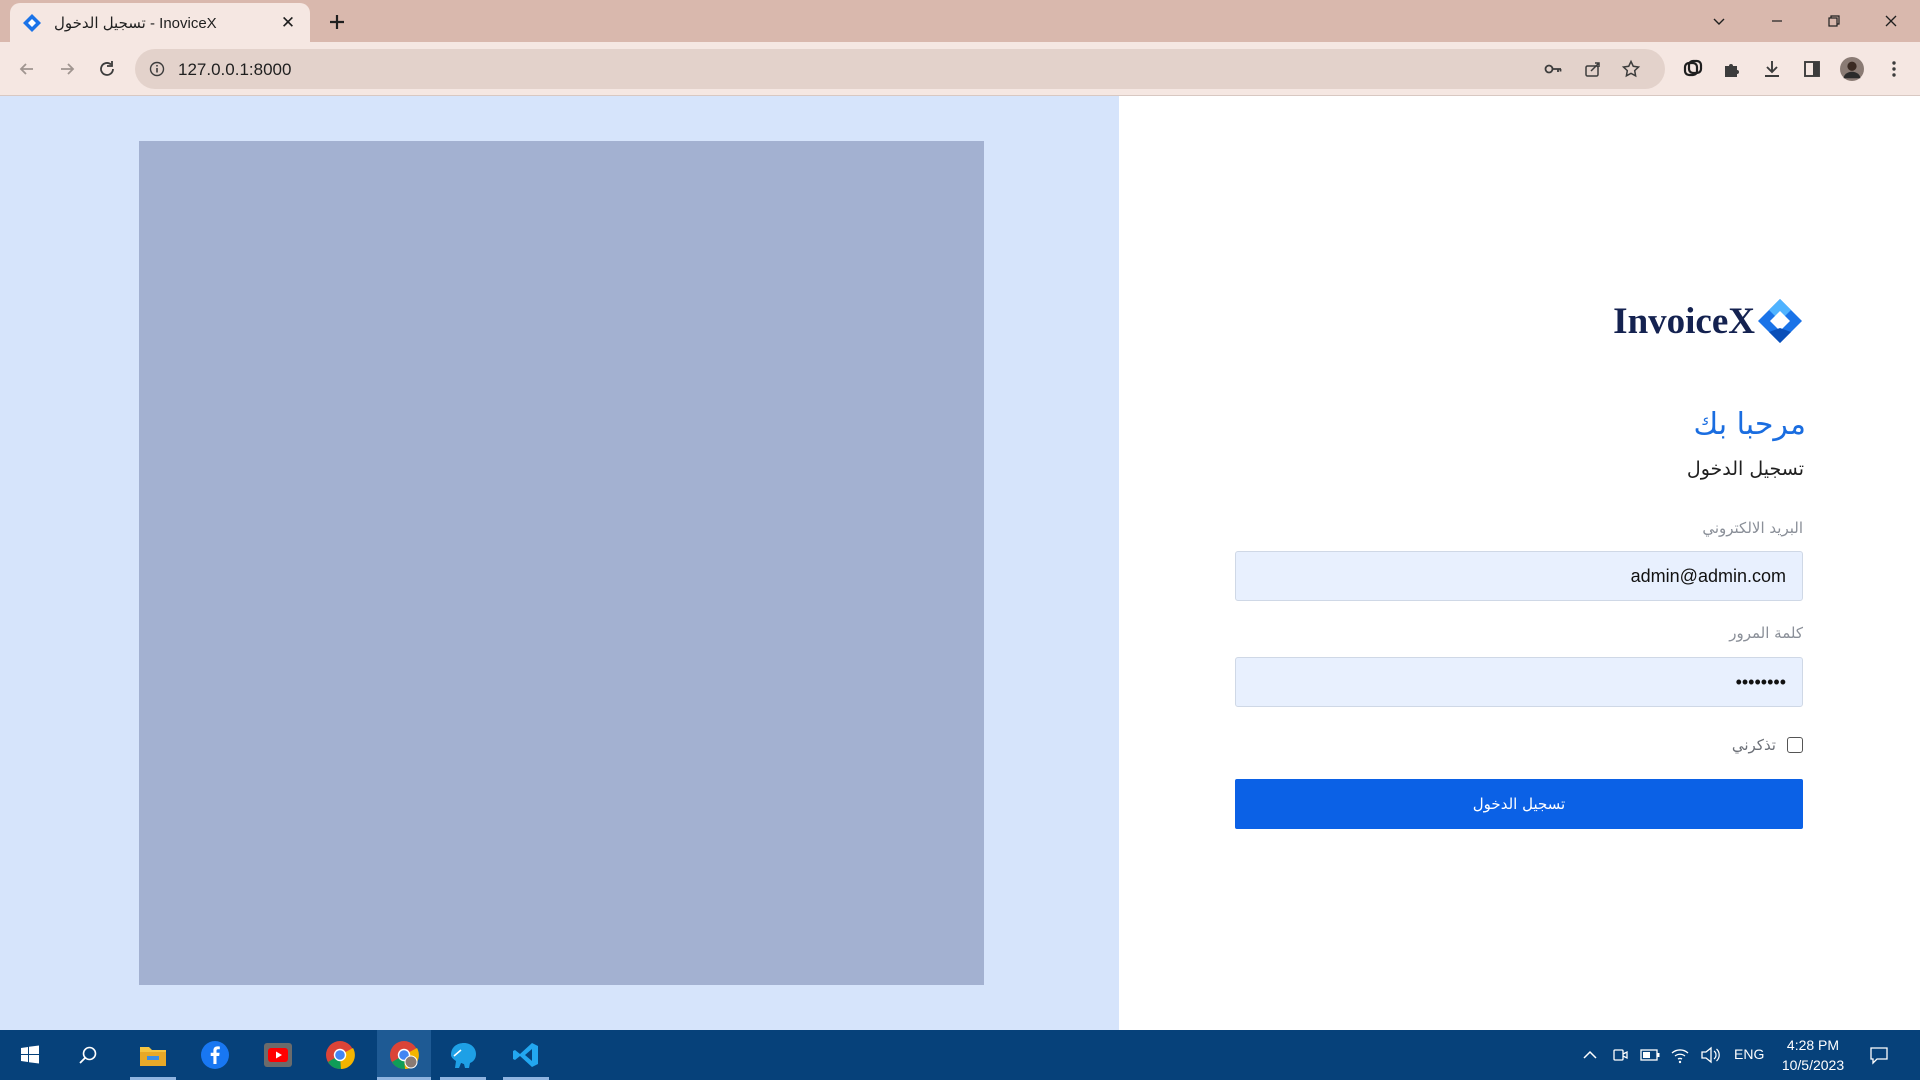 The width and height of the screenshot is (1920, 1080). What do you see at coordinates (1593, 69) in the screenshot?
I see `share-icon` at bounding box center [1593, 69].